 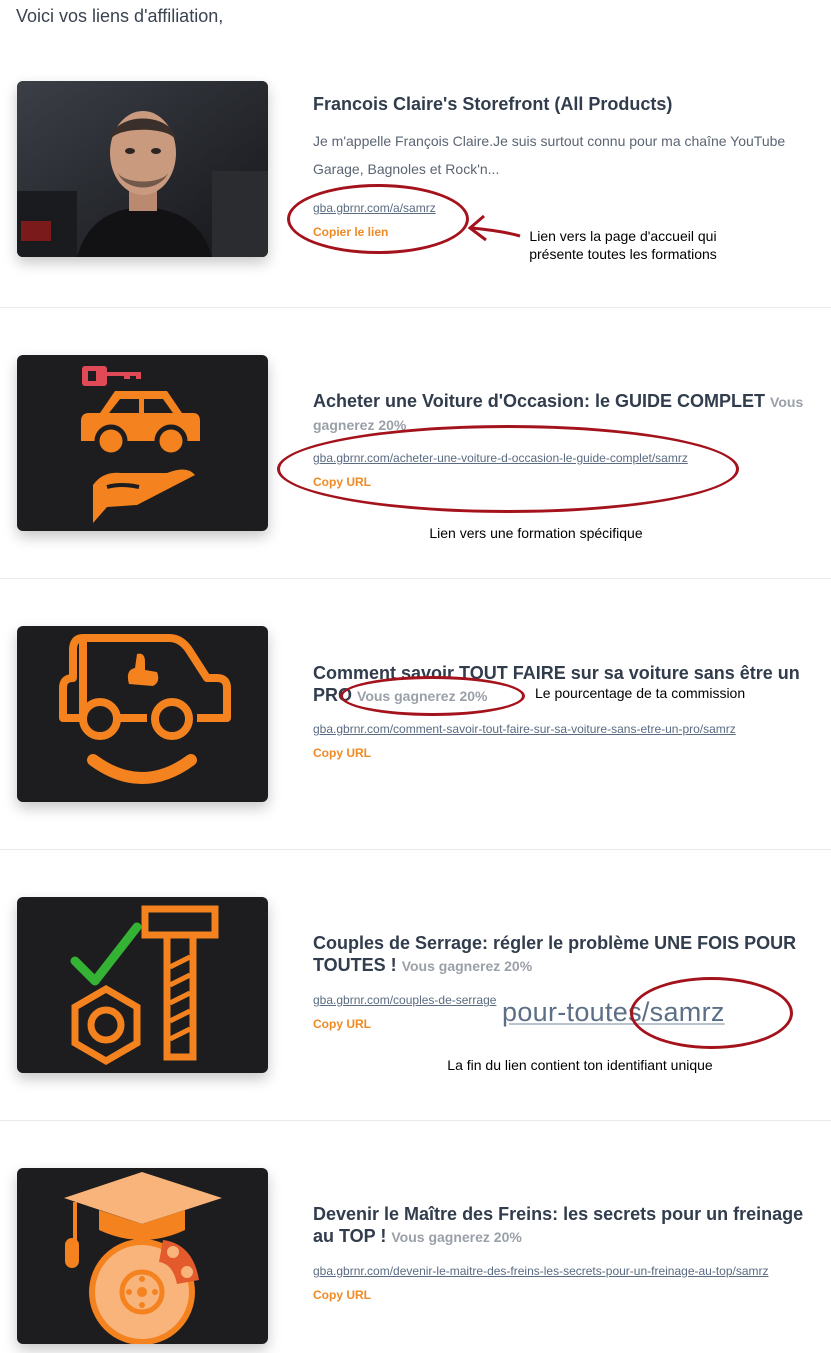 I want to click on instructor-photo, so click(x=142, y=169).